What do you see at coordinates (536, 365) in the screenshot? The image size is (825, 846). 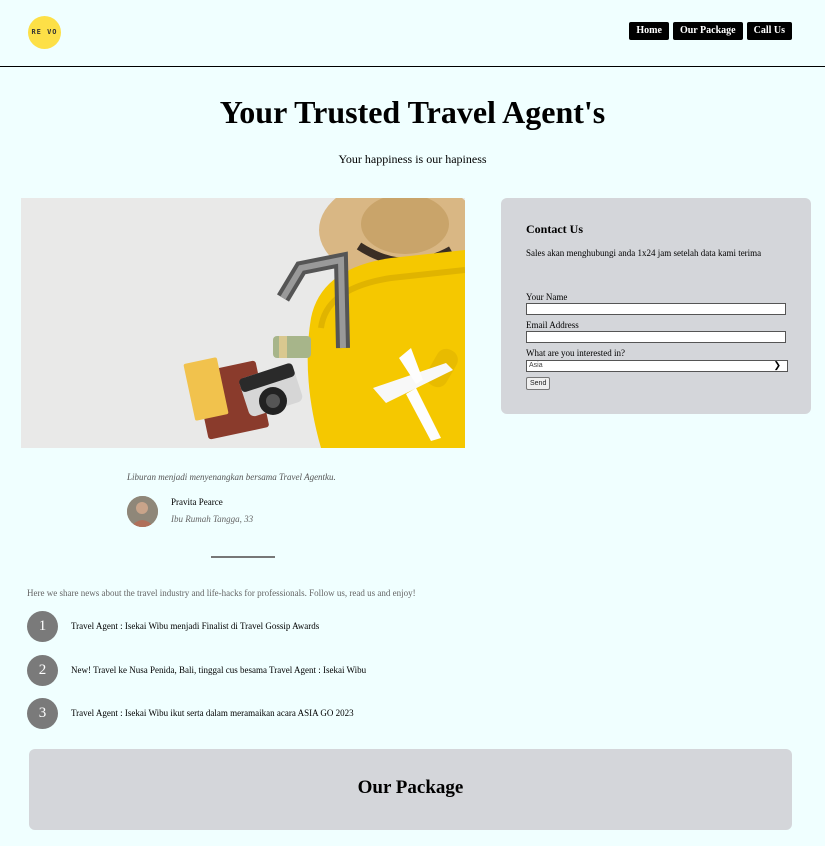 I see `interest-selected-value: Asia` at bounding box center [536, 365].